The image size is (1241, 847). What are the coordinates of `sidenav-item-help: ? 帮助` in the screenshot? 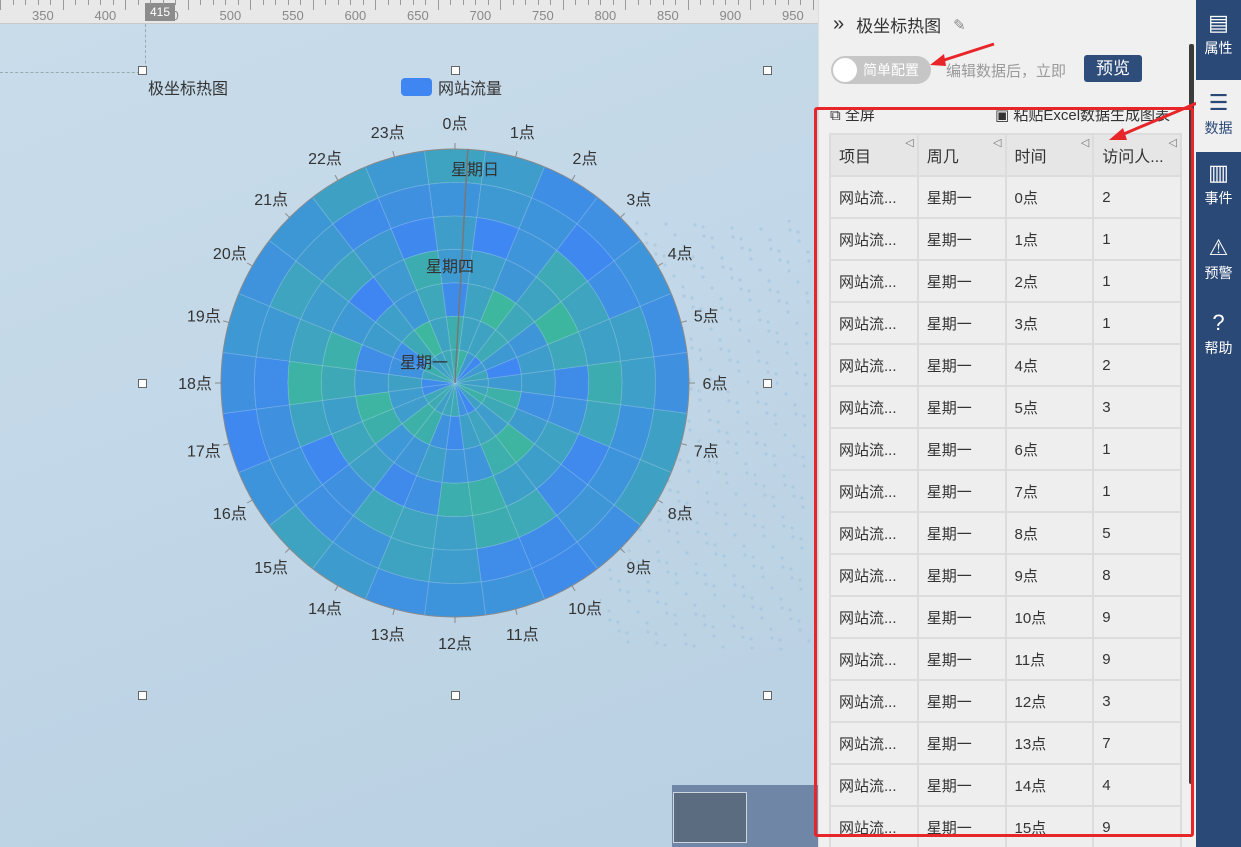 It's located at (1218, 336).